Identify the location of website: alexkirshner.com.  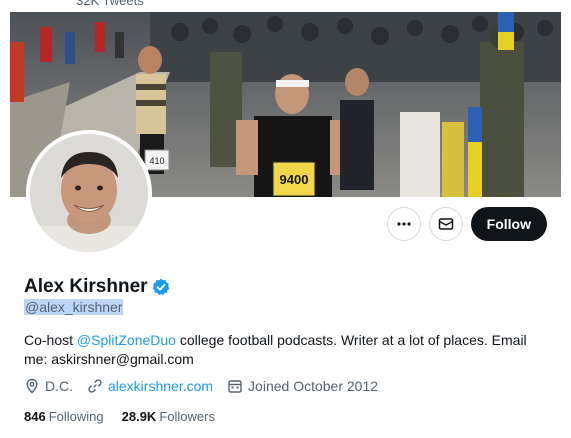
(150, 386).